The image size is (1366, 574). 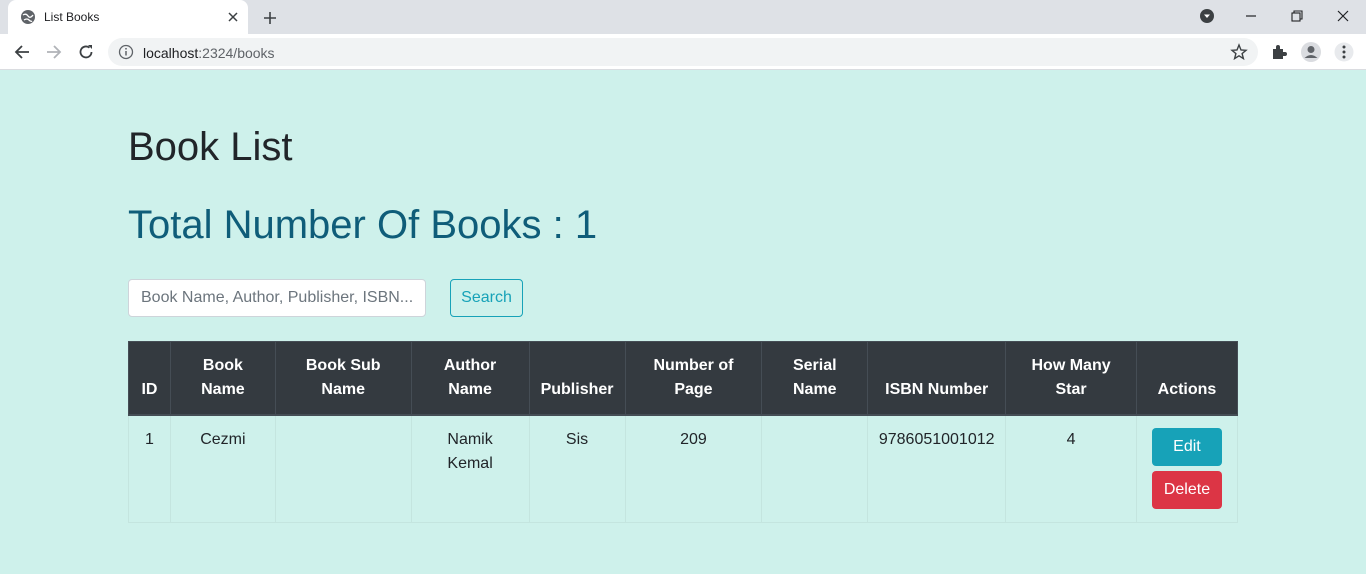 What do you see at coordinates (1187, 378) in the screenshot?
I see `header-actions: Actions` at bounding box center [1187, 378].